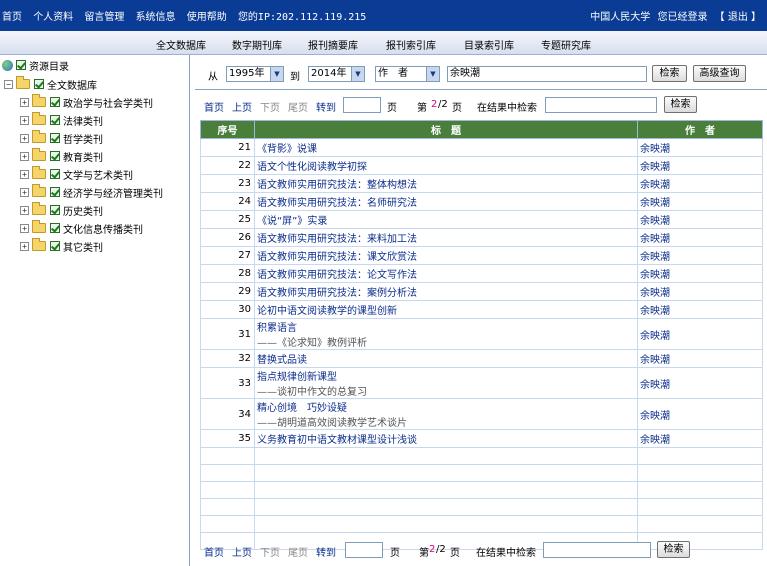 The height and width of the screenshot is (566, 767). What do you see at coordinates (336, 74) in the screenshot?
I see `to-year-select: 2014年 ▼` at bounding box center [336, 74].